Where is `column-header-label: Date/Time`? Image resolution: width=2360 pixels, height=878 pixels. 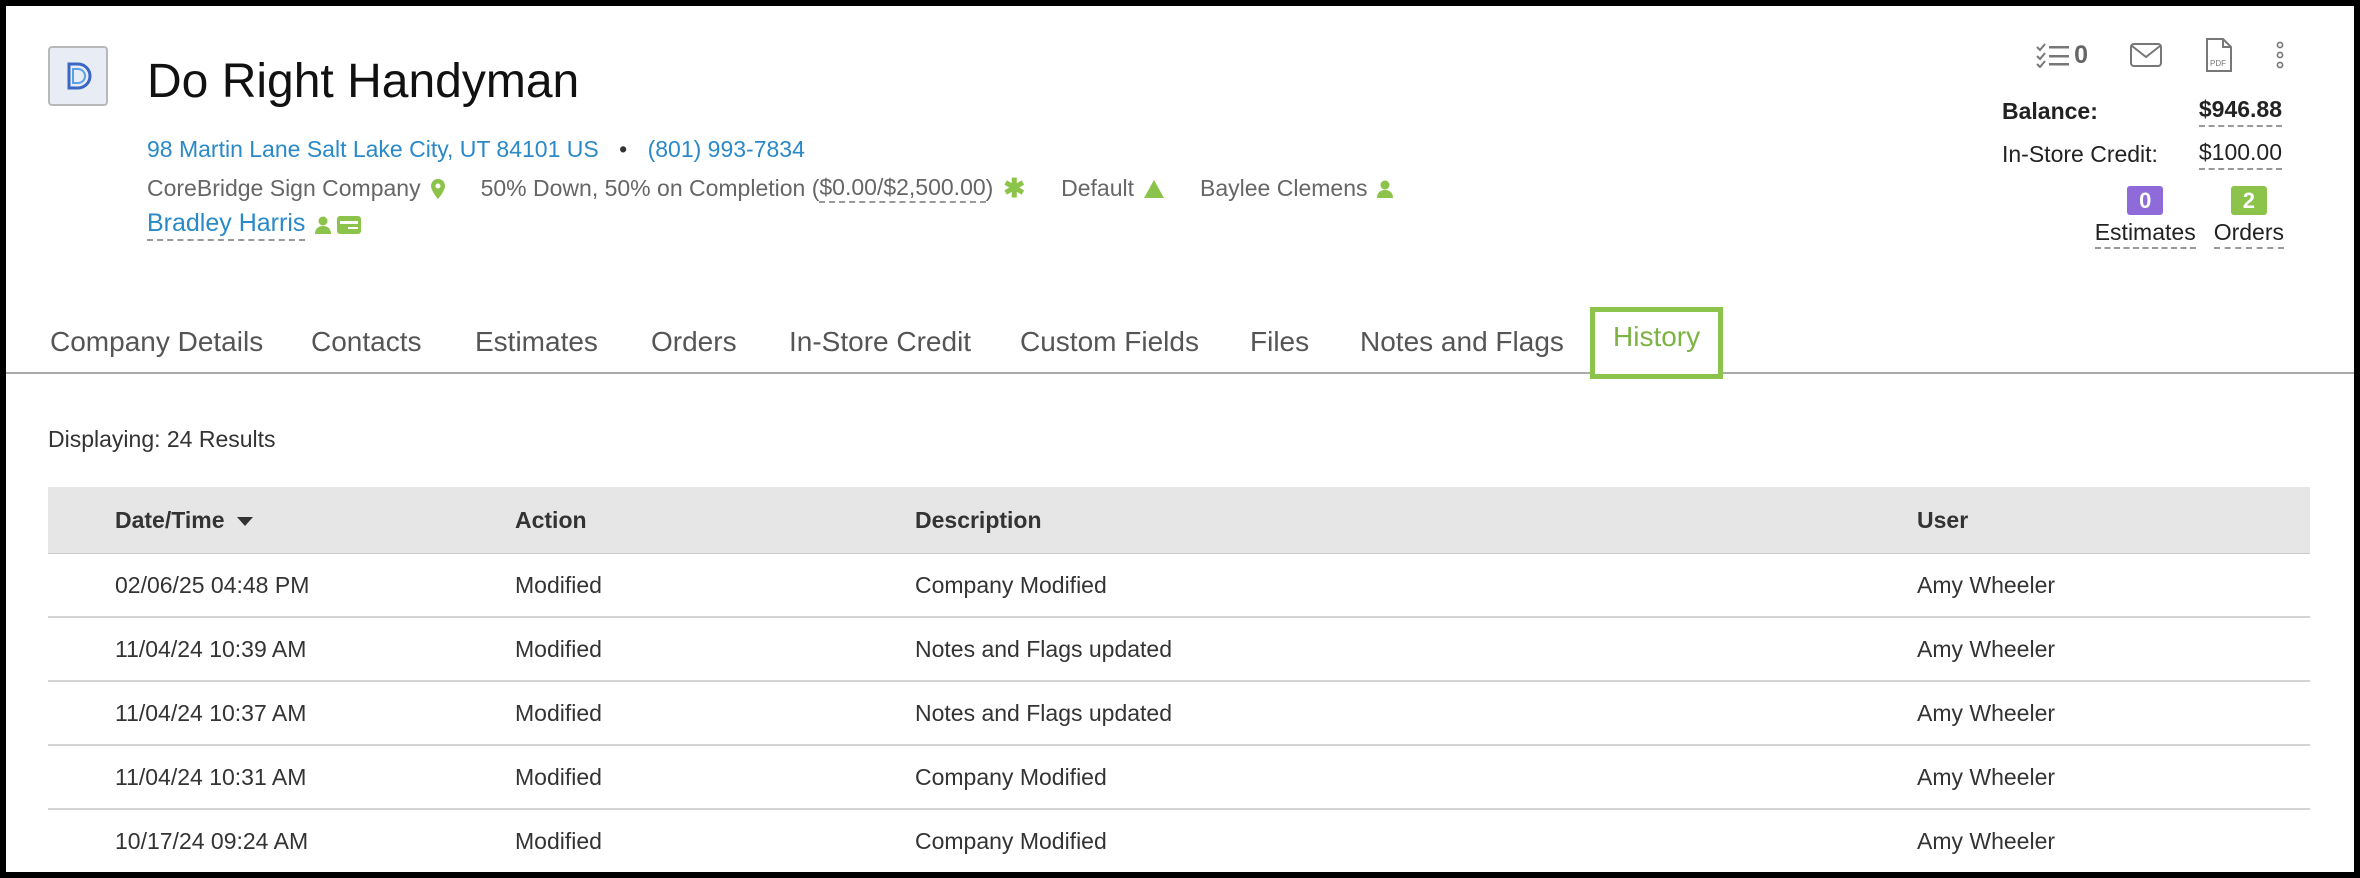 column-header-label: Date/Time is located at coordinates (170, 519).